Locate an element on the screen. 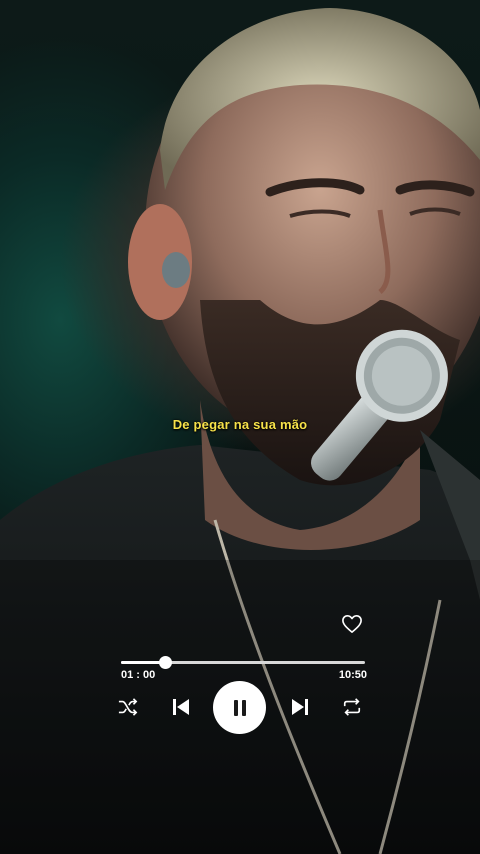 This screenshot has height=854, width=480. skip-previous-icon is located at coordinates (181, 707).